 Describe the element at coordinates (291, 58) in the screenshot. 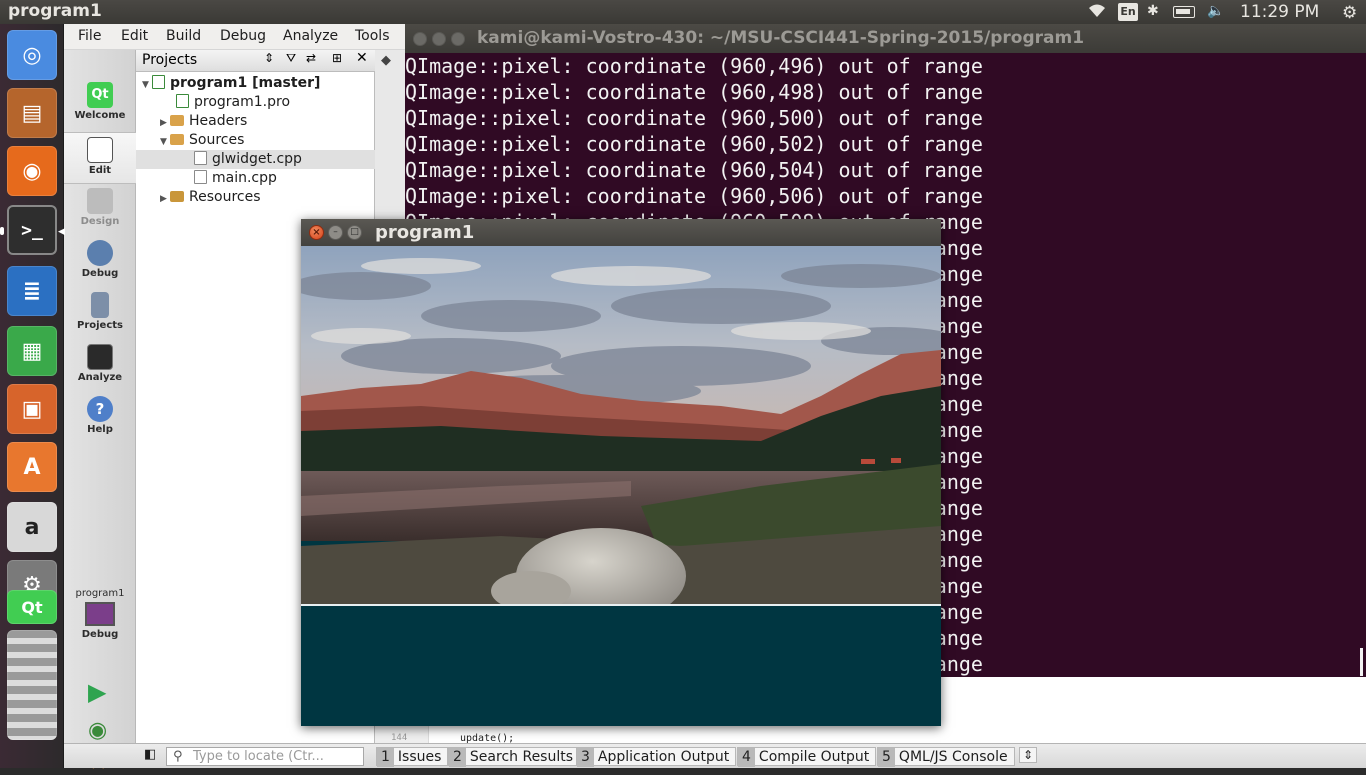

I see `filter-icon: ⛛` at that location.